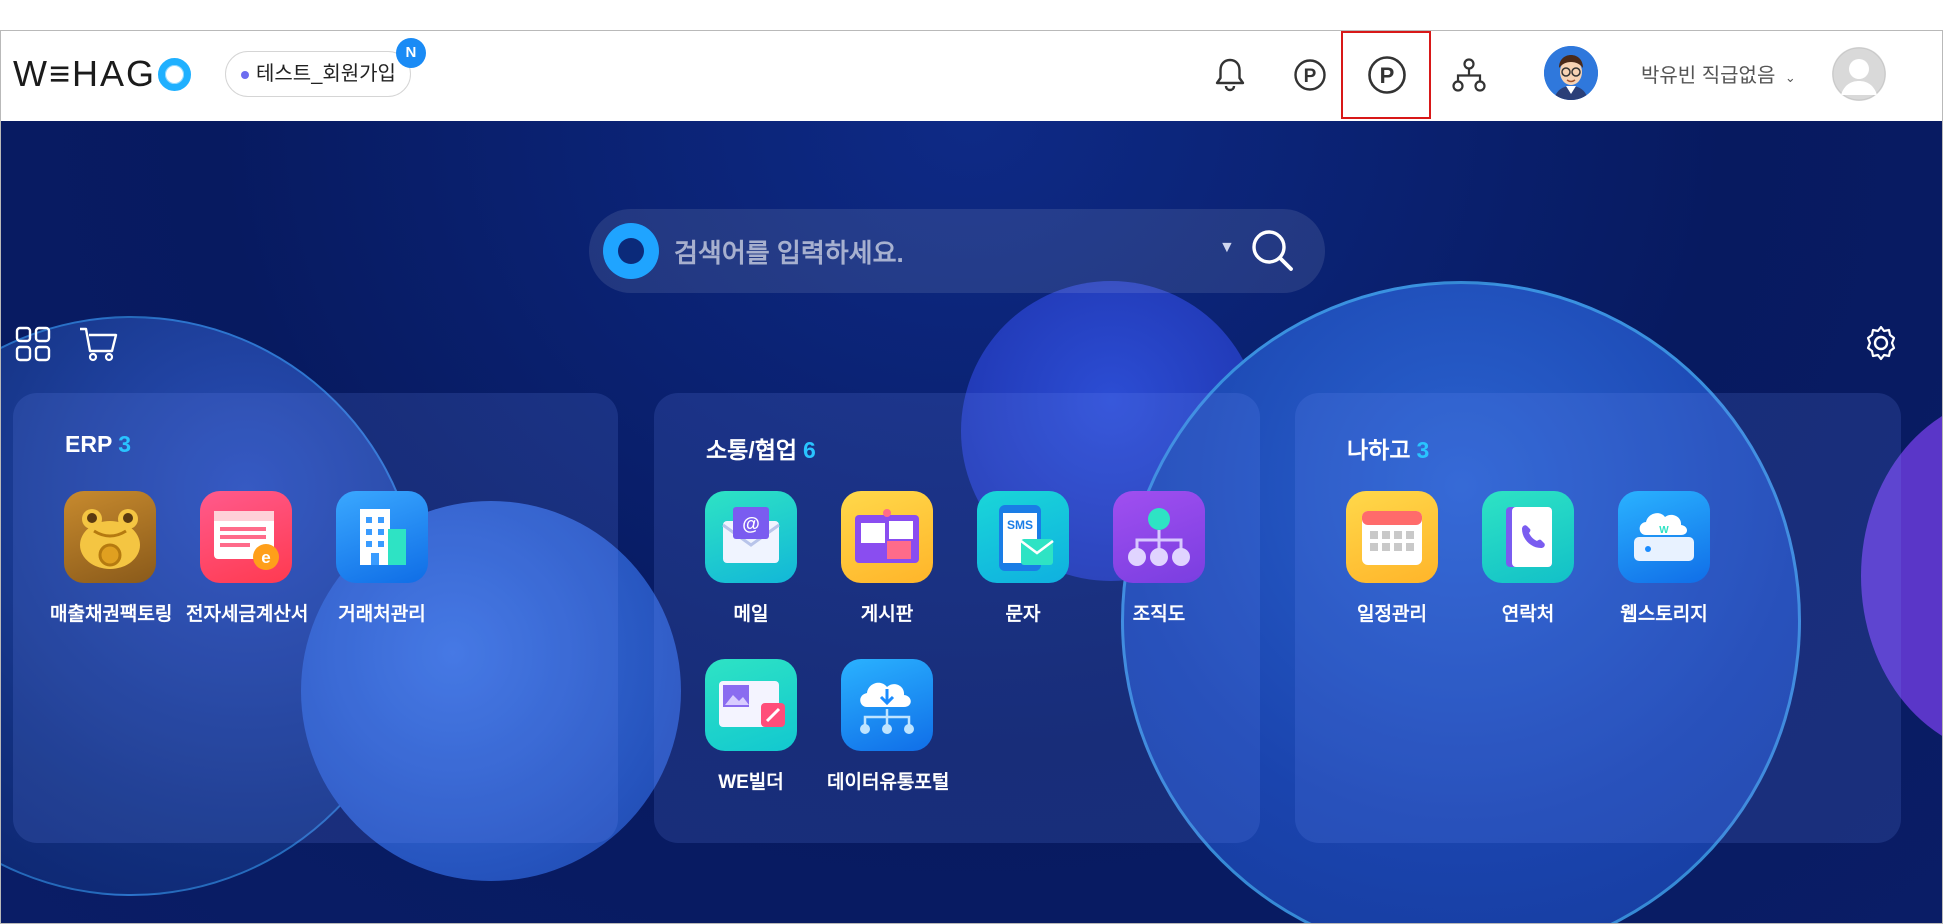 Image resolution: width=1943 pixels, height=924 pixels. I want to click on svg-text: e, so click(265, 557).